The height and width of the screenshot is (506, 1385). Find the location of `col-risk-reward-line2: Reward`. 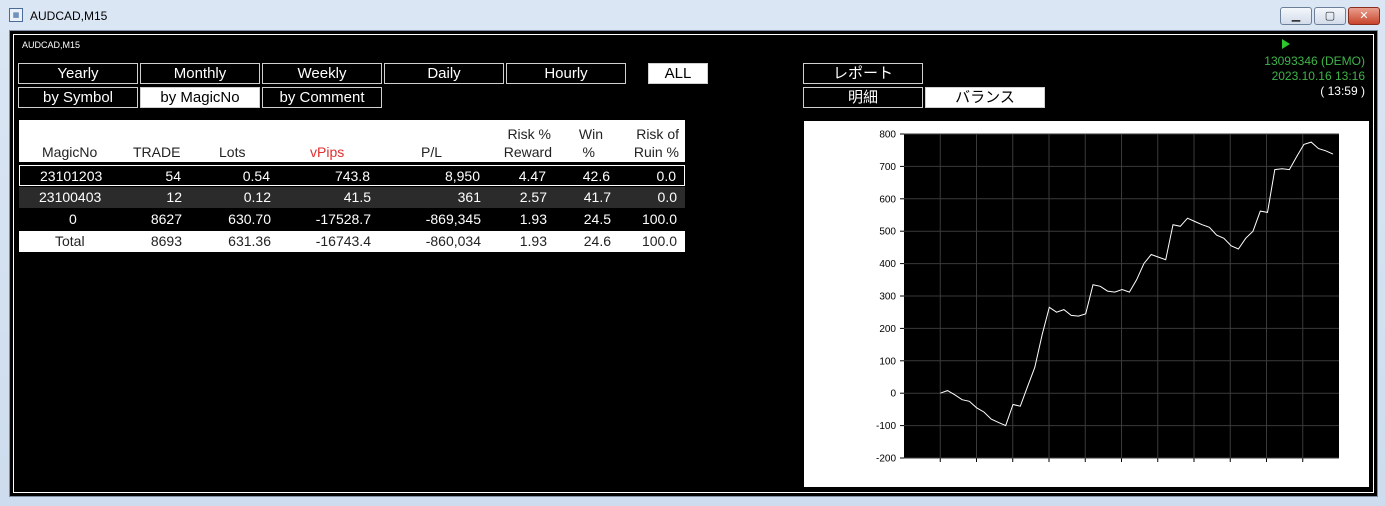

col-risk-reward-line2: Reward is located at coordinates (527, 152).